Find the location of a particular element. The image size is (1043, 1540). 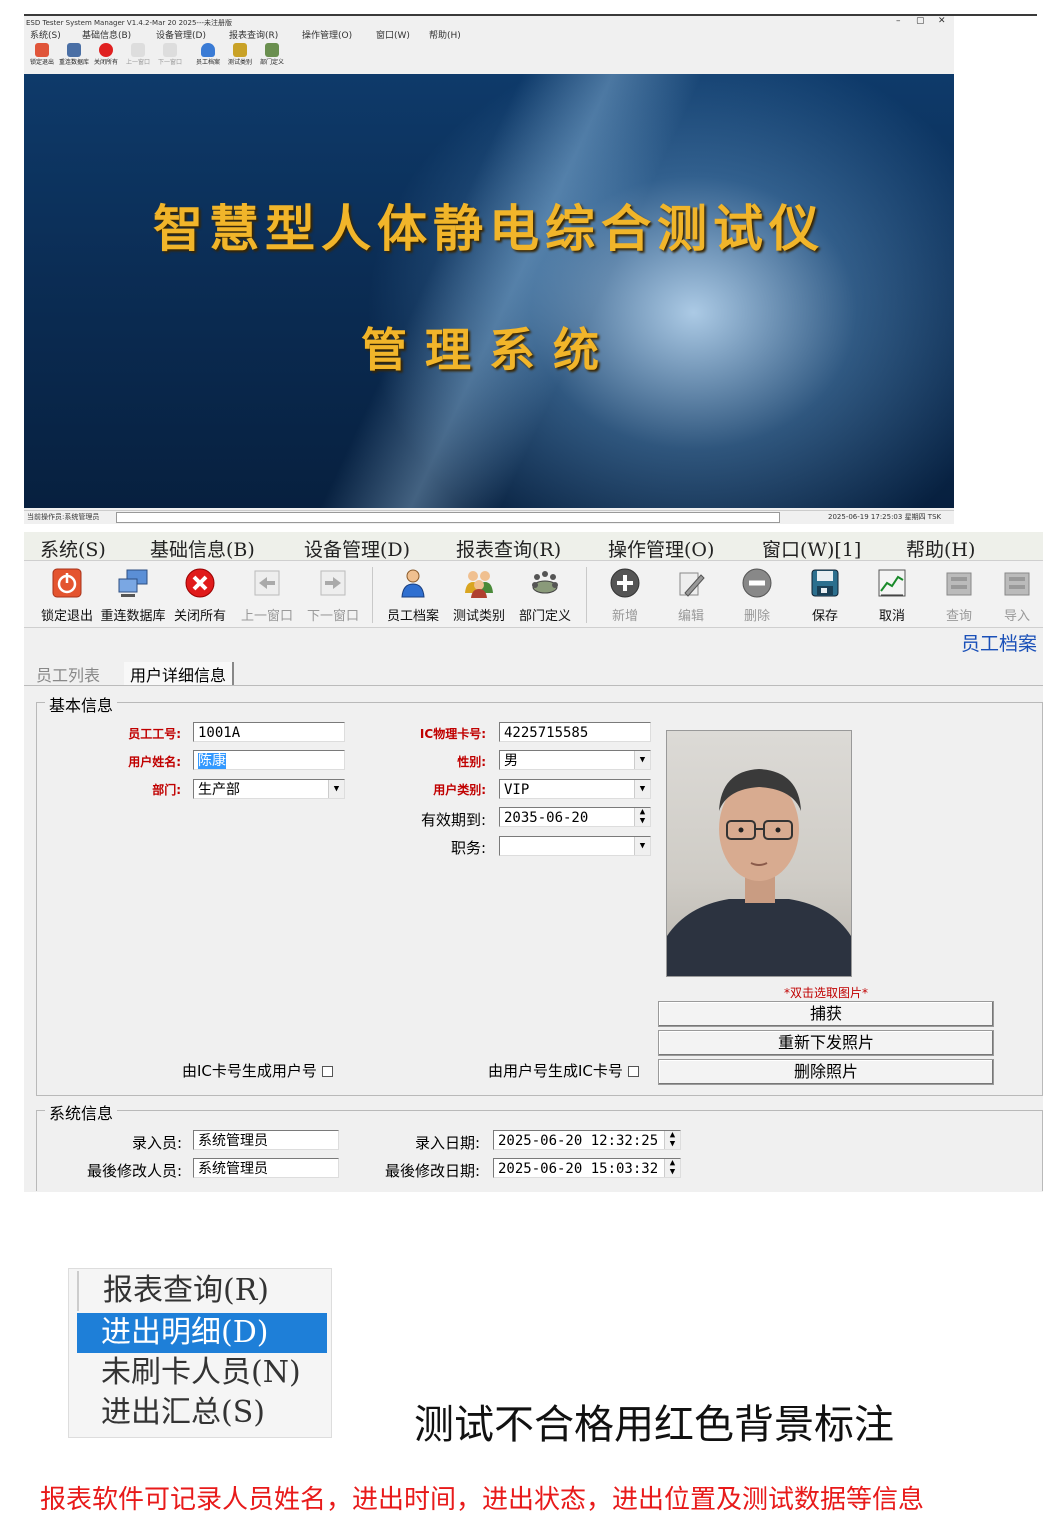

floppy-icon is located at coordinates (825, 583).